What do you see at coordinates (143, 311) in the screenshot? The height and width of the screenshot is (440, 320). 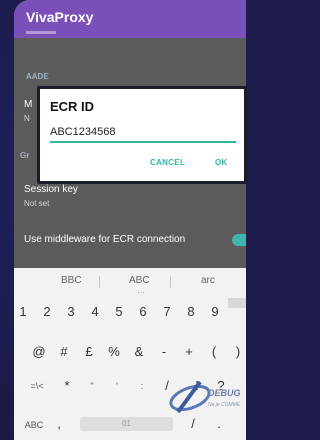 I see `key-6: 6` at bounding box center [143, 311].